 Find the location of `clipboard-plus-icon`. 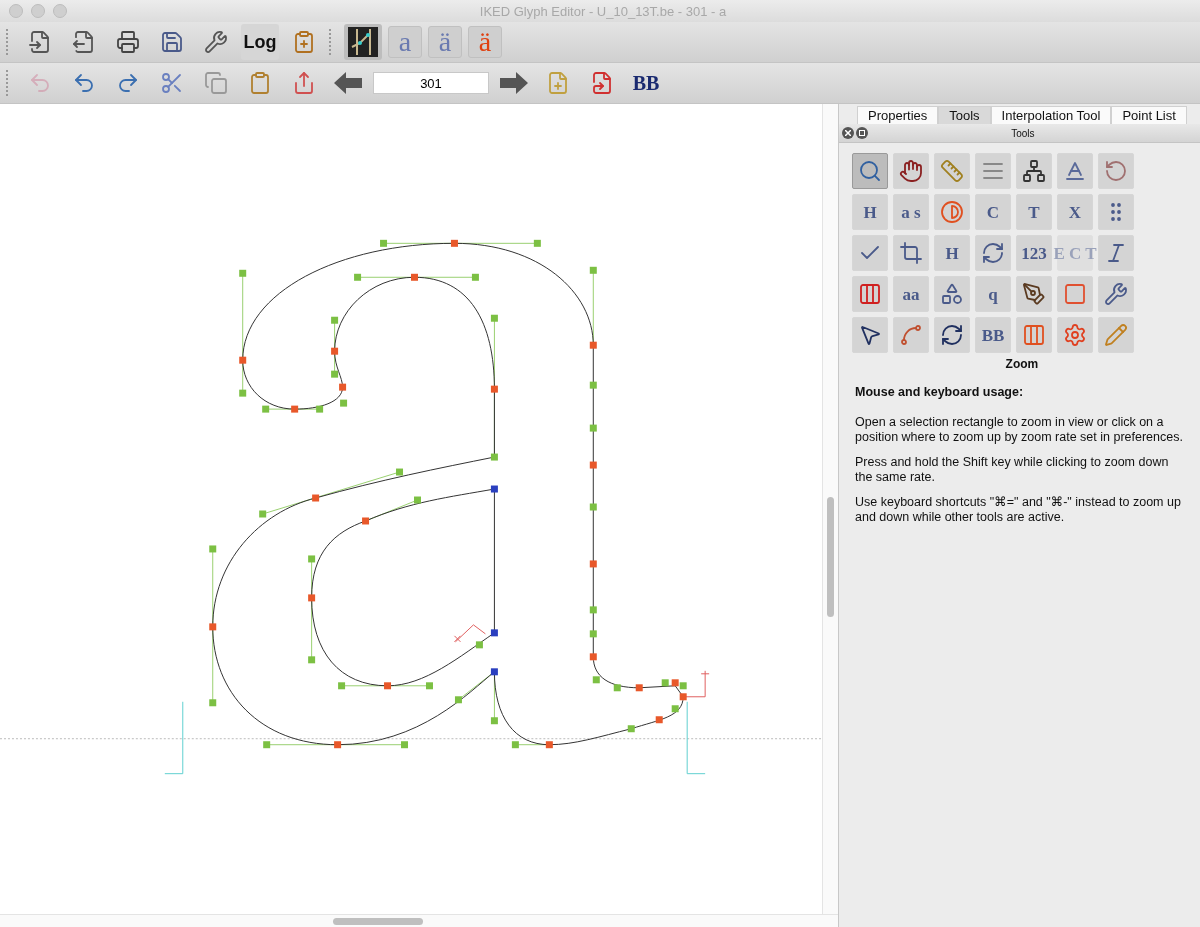

clipboard-plus-icon is located at coordinates (304, 42).